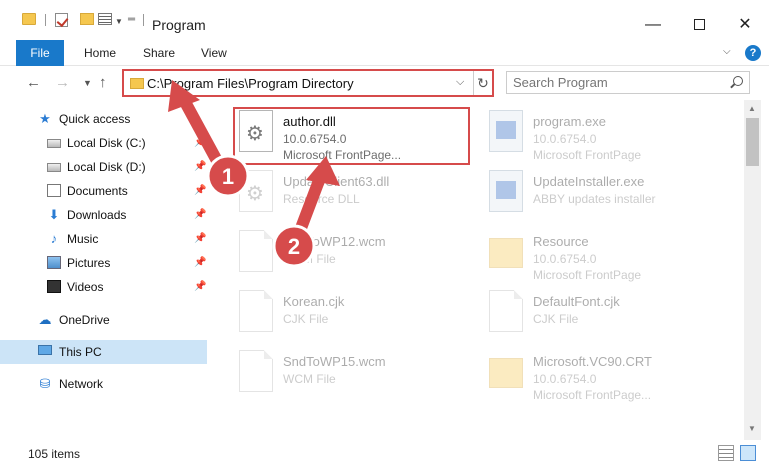 This screenshot has width=769, height=476. Describe the element at coordinates (45, 118) in the screenshot. I see `star-icon: ★` at that location.